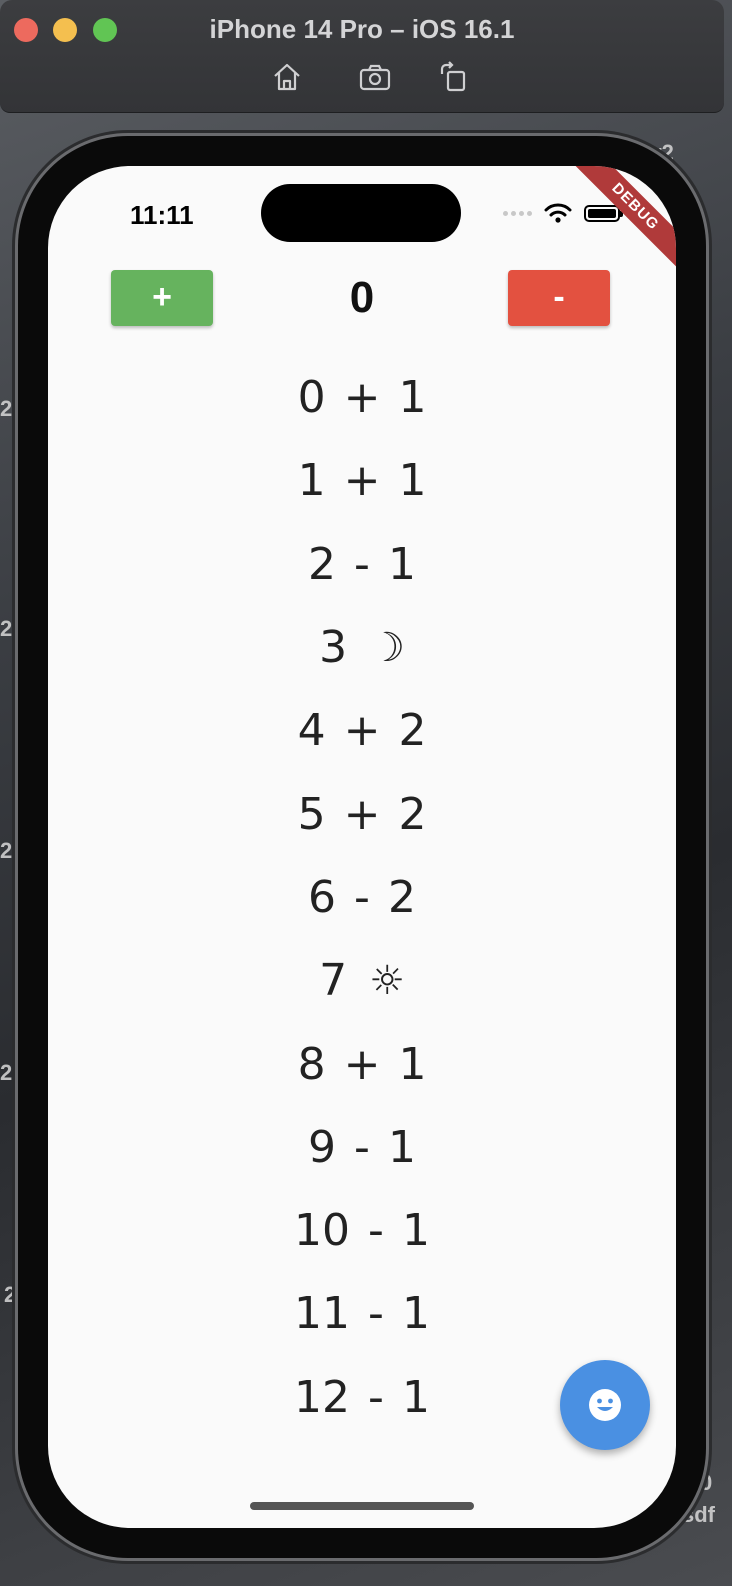 This screenshot has height=1586, width=732. I want to click on dynamic-island, so click(361, 213).